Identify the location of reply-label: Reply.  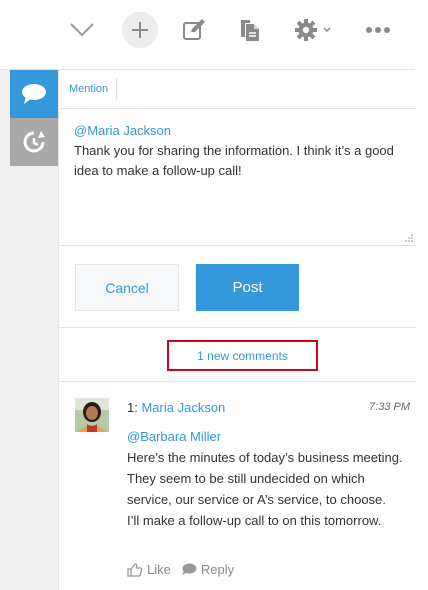
(217, 569).